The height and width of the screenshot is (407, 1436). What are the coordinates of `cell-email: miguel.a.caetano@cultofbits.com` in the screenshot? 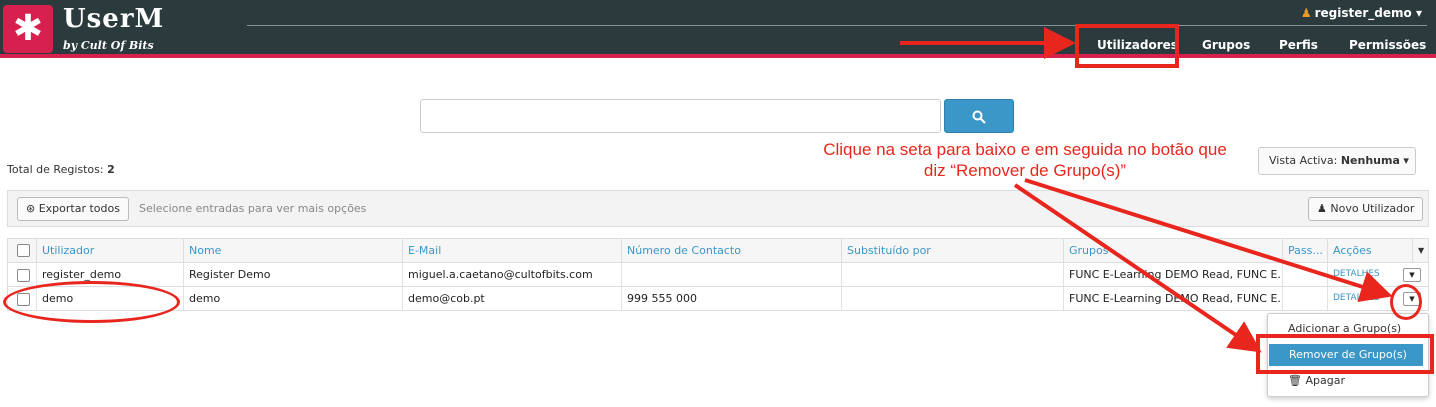 It's located at (511, 274).